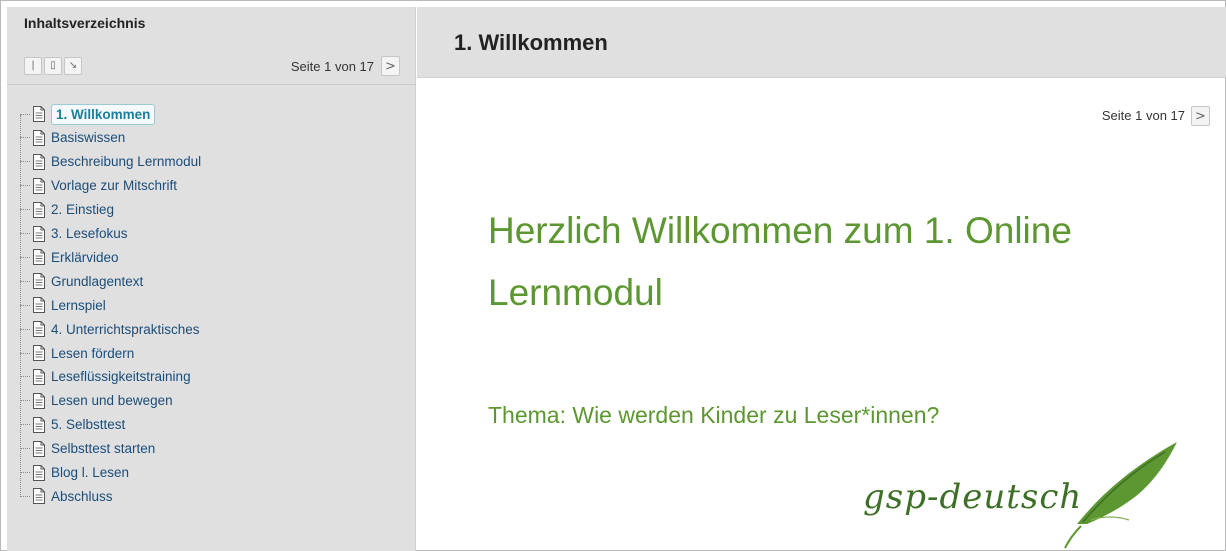 This screenshot has width=1226, height=551. I want to click on page-title: 1. Willkommen, so click(531, 42).